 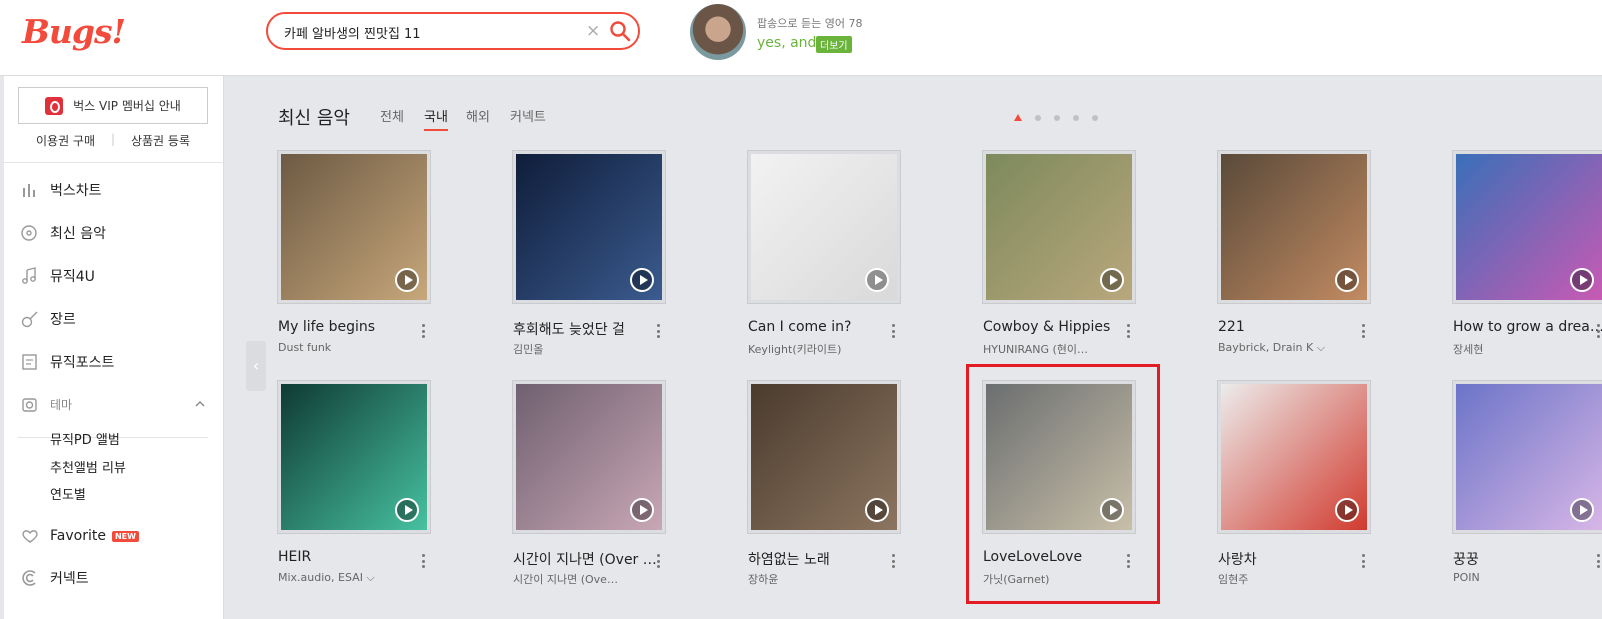 What do you see at coordinates (834, 44) in the screenshot?
I see `promo-more-badge: 더보기` at bounding box center [834, 44].